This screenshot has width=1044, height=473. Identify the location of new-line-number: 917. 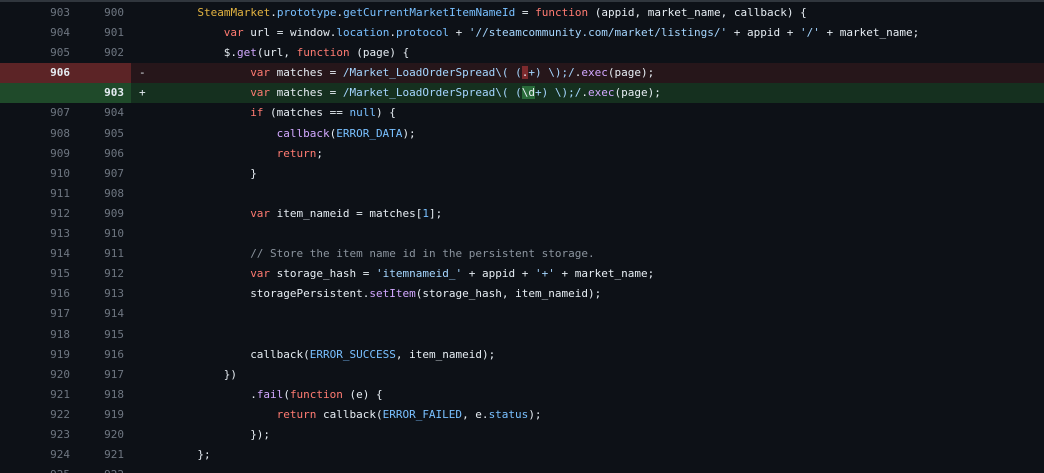
(103, 375).